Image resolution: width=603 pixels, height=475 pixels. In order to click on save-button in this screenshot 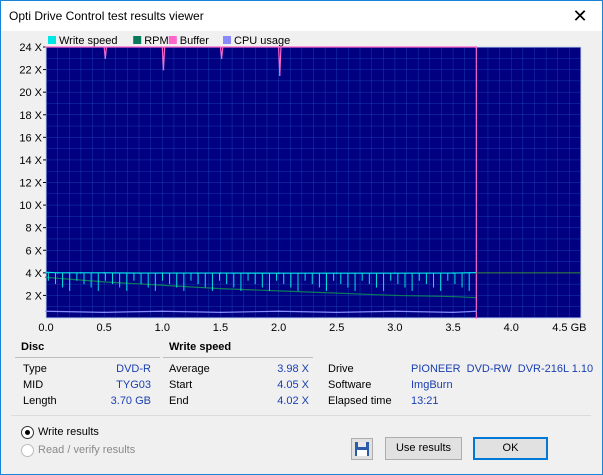, I will do `click(362, 449)`.